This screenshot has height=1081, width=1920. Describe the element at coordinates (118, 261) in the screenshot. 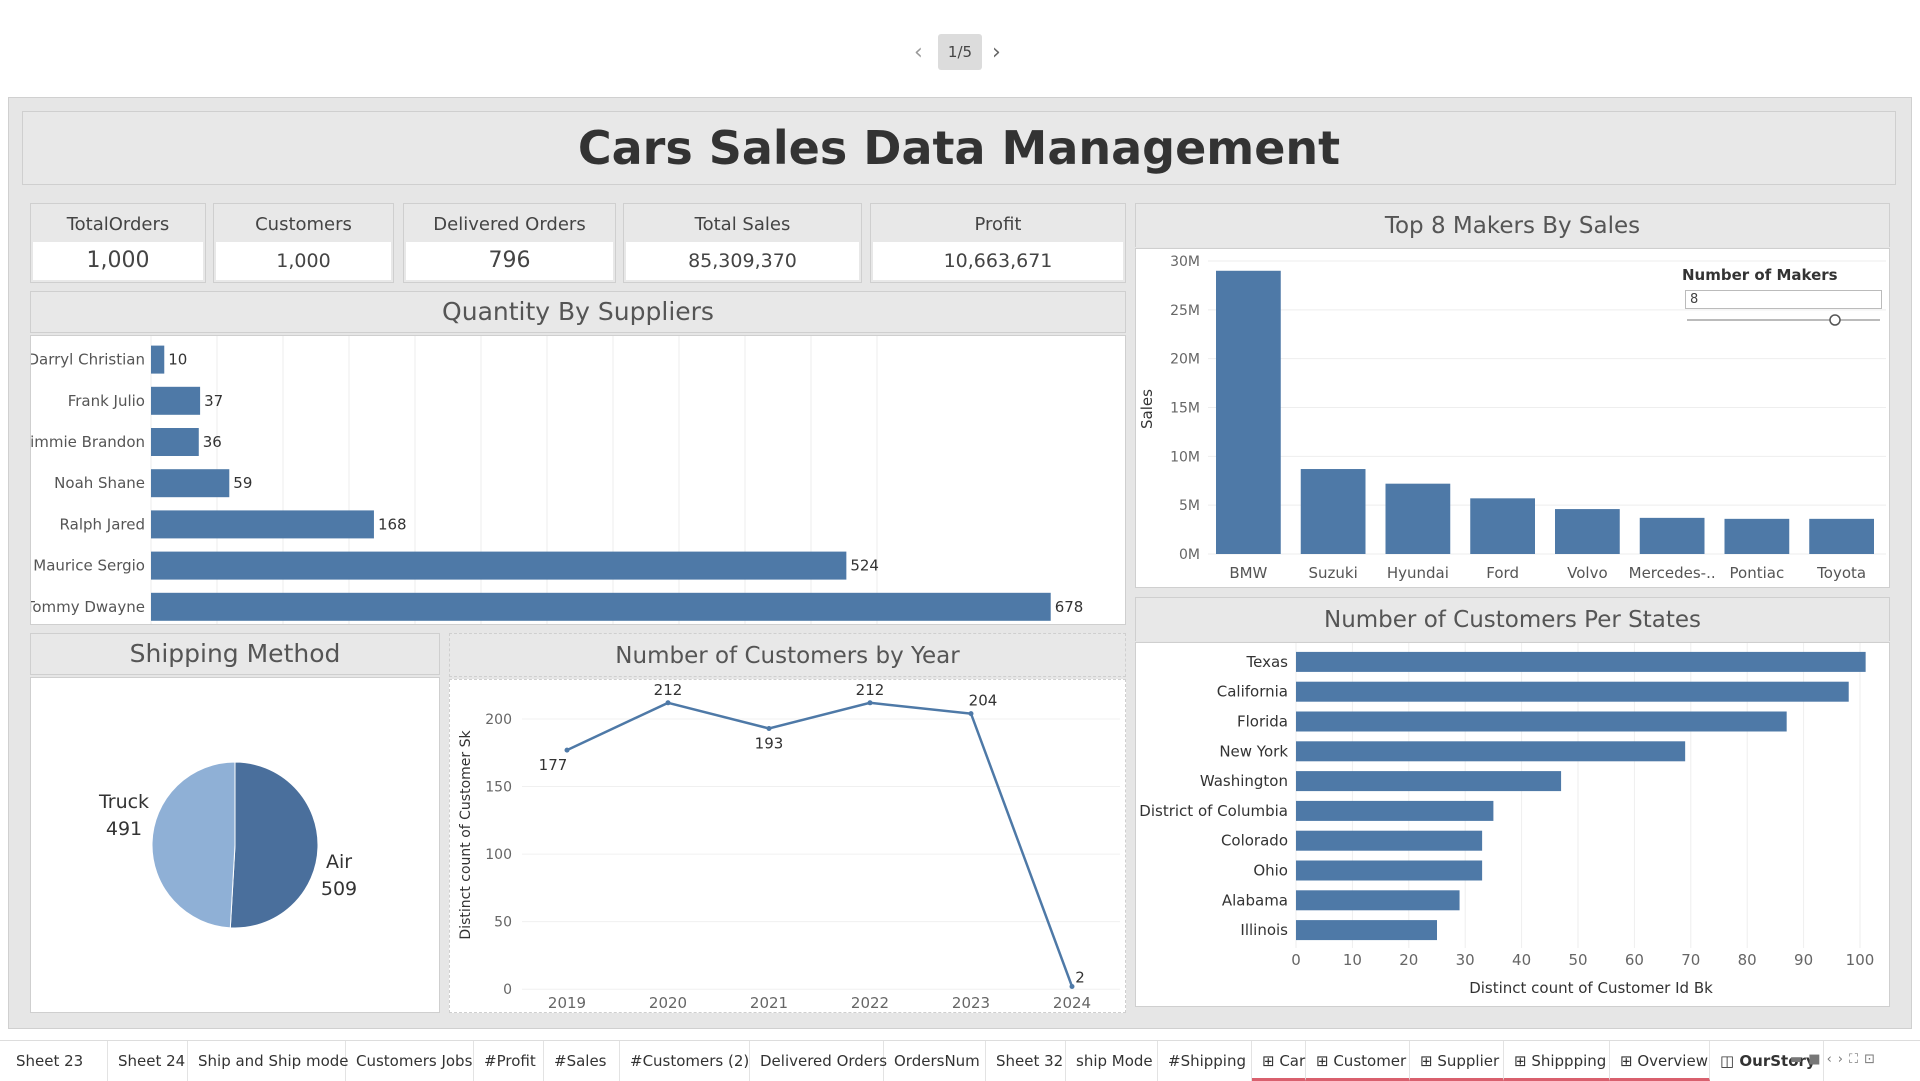

I see `kpi-value: 1,000` at that location.